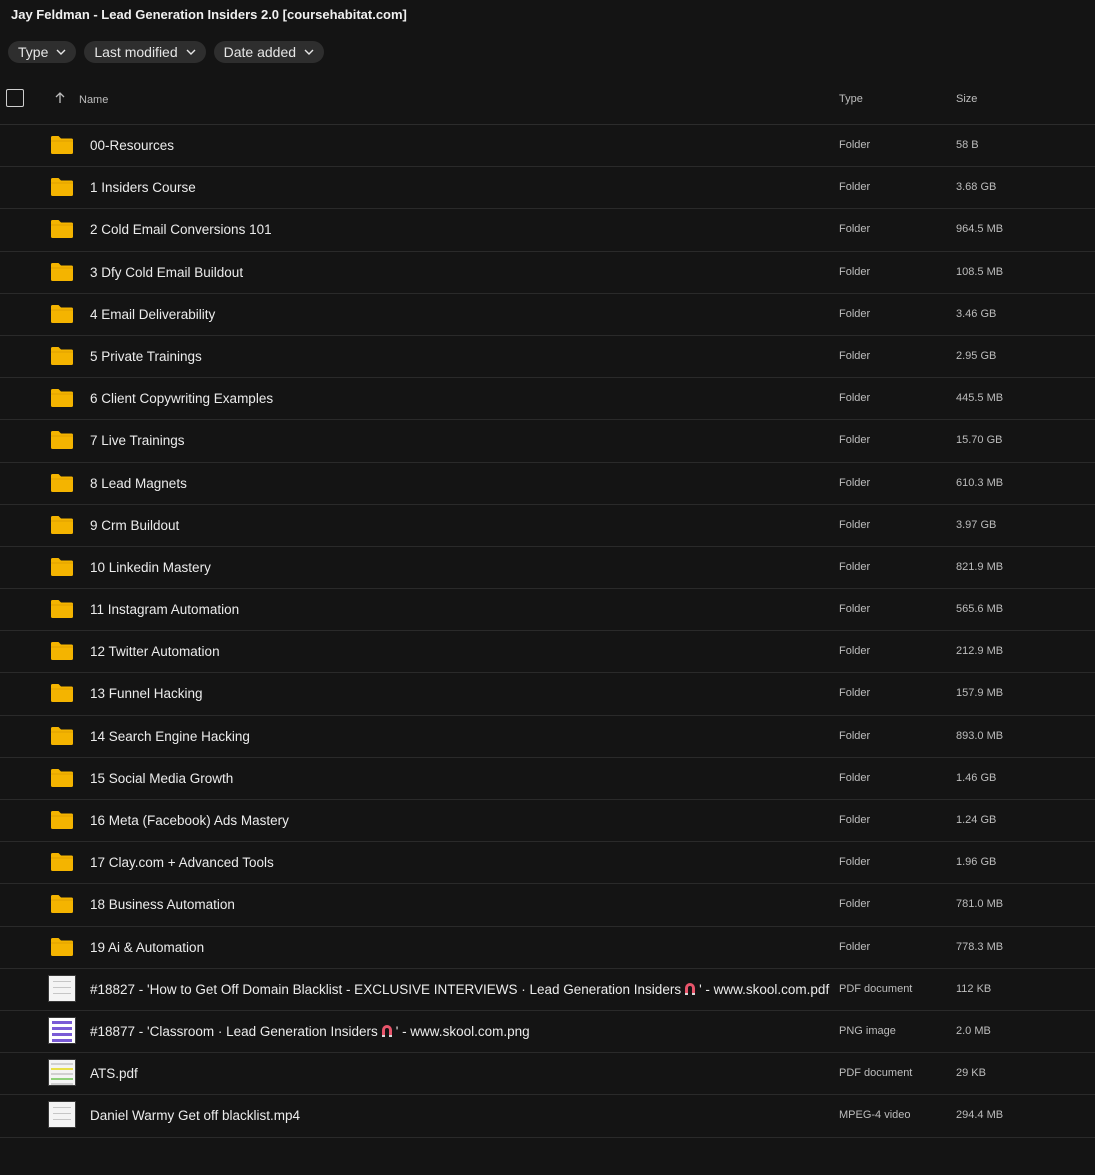 The width and height of the screenshot is (1095, 1175). What do you see at coordinates (547, 948) in the screenshot?
I see `table-row: 19 Ai & Automation Folder 778.3 MB` at bounding box center [547, 948].